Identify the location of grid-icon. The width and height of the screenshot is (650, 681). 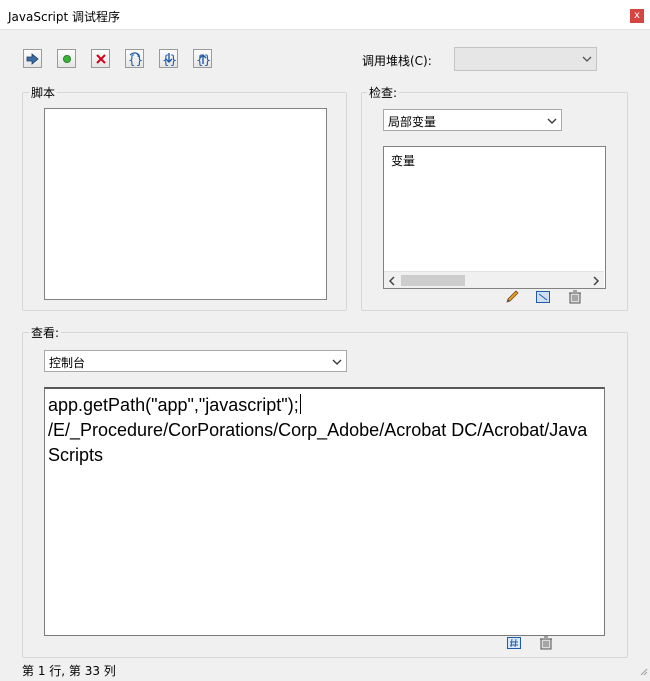
(543, 298).